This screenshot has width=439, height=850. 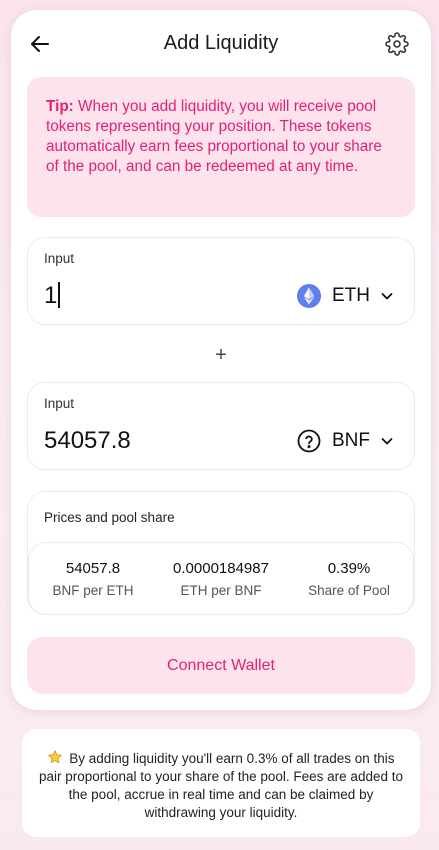 What do you see at coordinates (349, 590) in the screenshot?
I see `price-label: Share of Pool` at bounding box center [349, 590].